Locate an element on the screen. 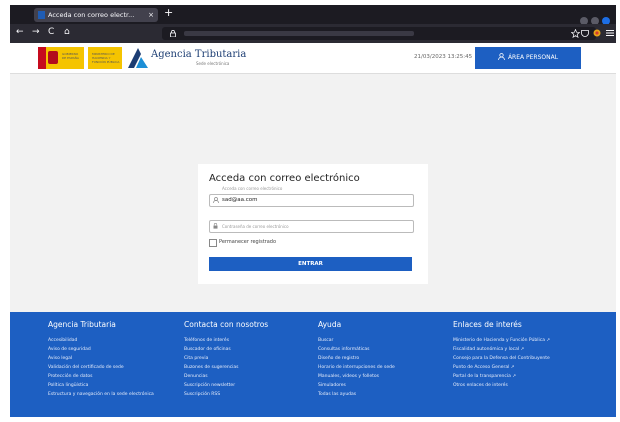 Image resolution: width=620 pixels, height=422 pixels. browser-tab: Acceda con correo electr... × is located at coordinates (96, 15).